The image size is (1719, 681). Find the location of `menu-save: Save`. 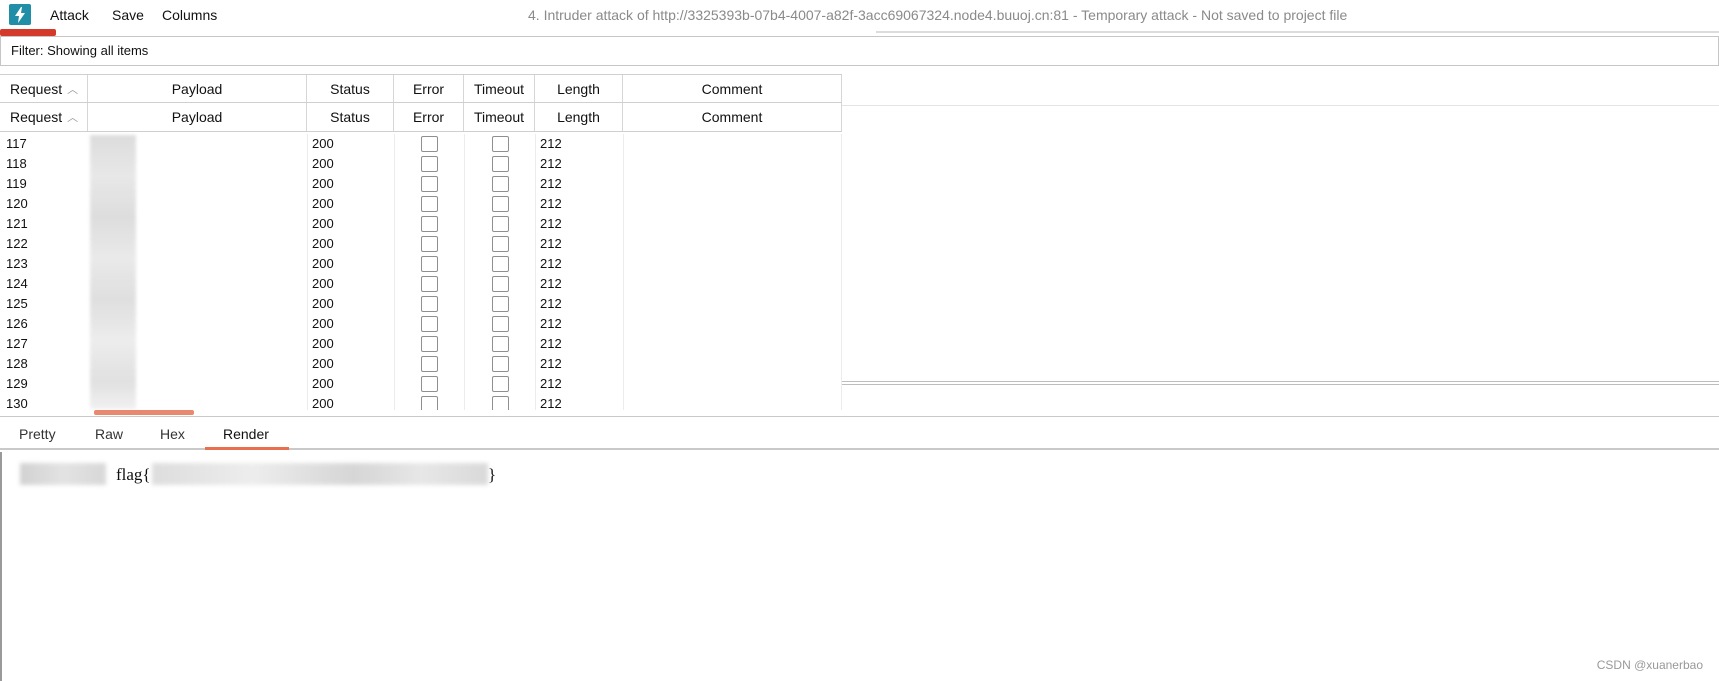

menu-save: Save is located at coordinates (128, 15).